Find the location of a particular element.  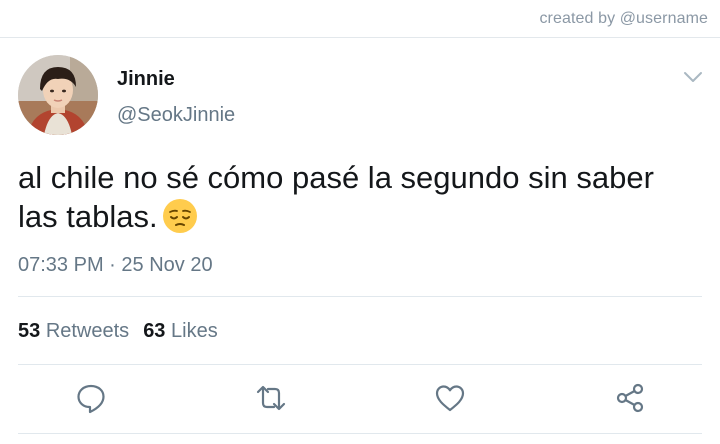

author-handle: @SeokJinnie is located at coordinates (176, 115).